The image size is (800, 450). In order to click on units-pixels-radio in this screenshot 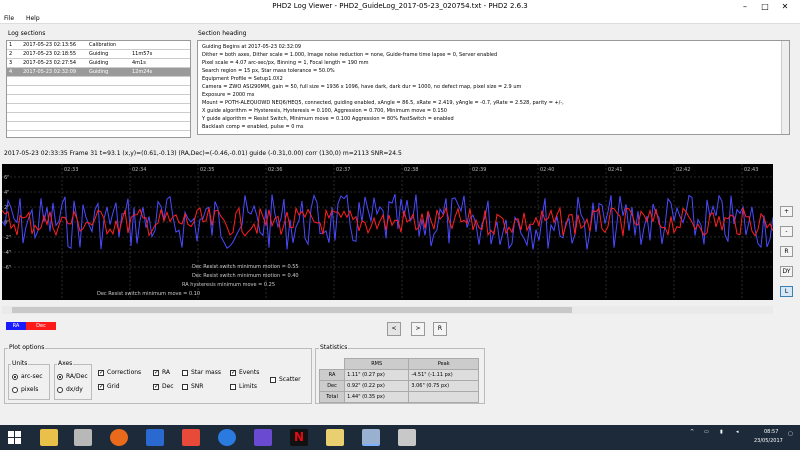, I will do `click(15, 390)`.